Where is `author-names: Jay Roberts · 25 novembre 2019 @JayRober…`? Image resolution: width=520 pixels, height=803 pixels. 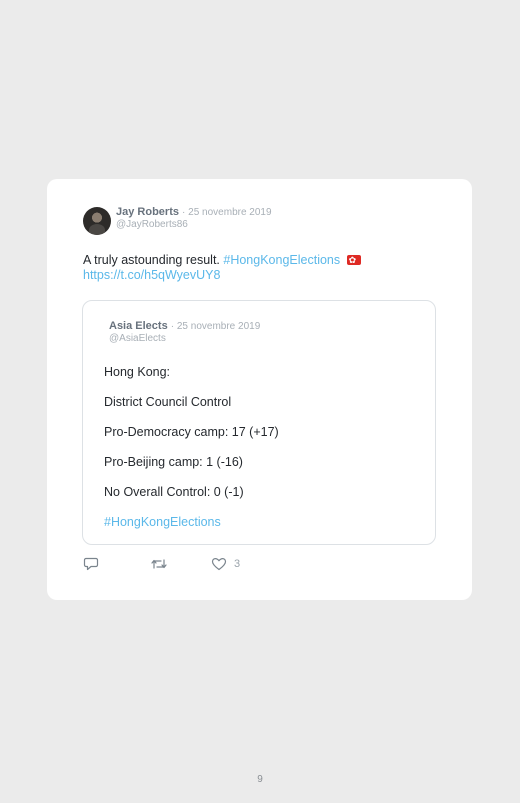
author-names: Jay Roberts · 25 novembre 2019 @JayRober… is located at coordinates (194, 218).